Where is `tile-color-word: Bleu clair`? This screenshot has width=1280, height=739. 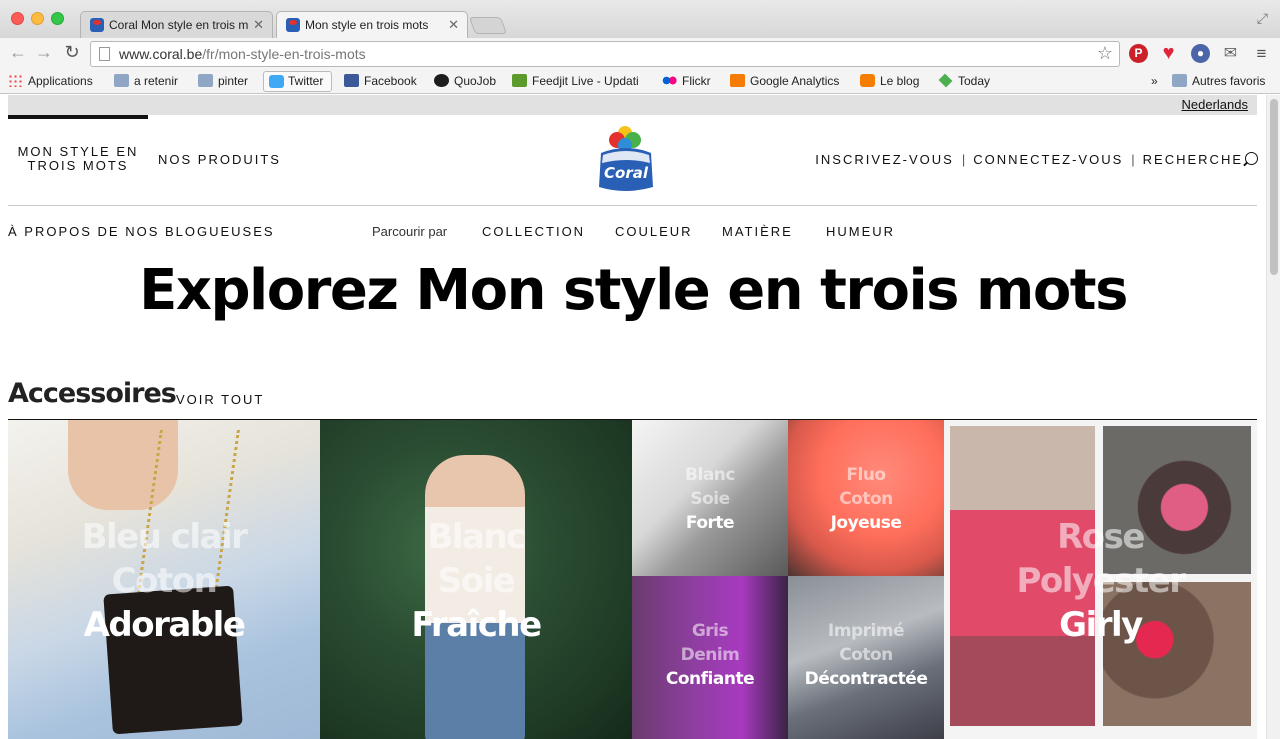
tile-color-word: Bleu clair is located at coordinates (164, 537).